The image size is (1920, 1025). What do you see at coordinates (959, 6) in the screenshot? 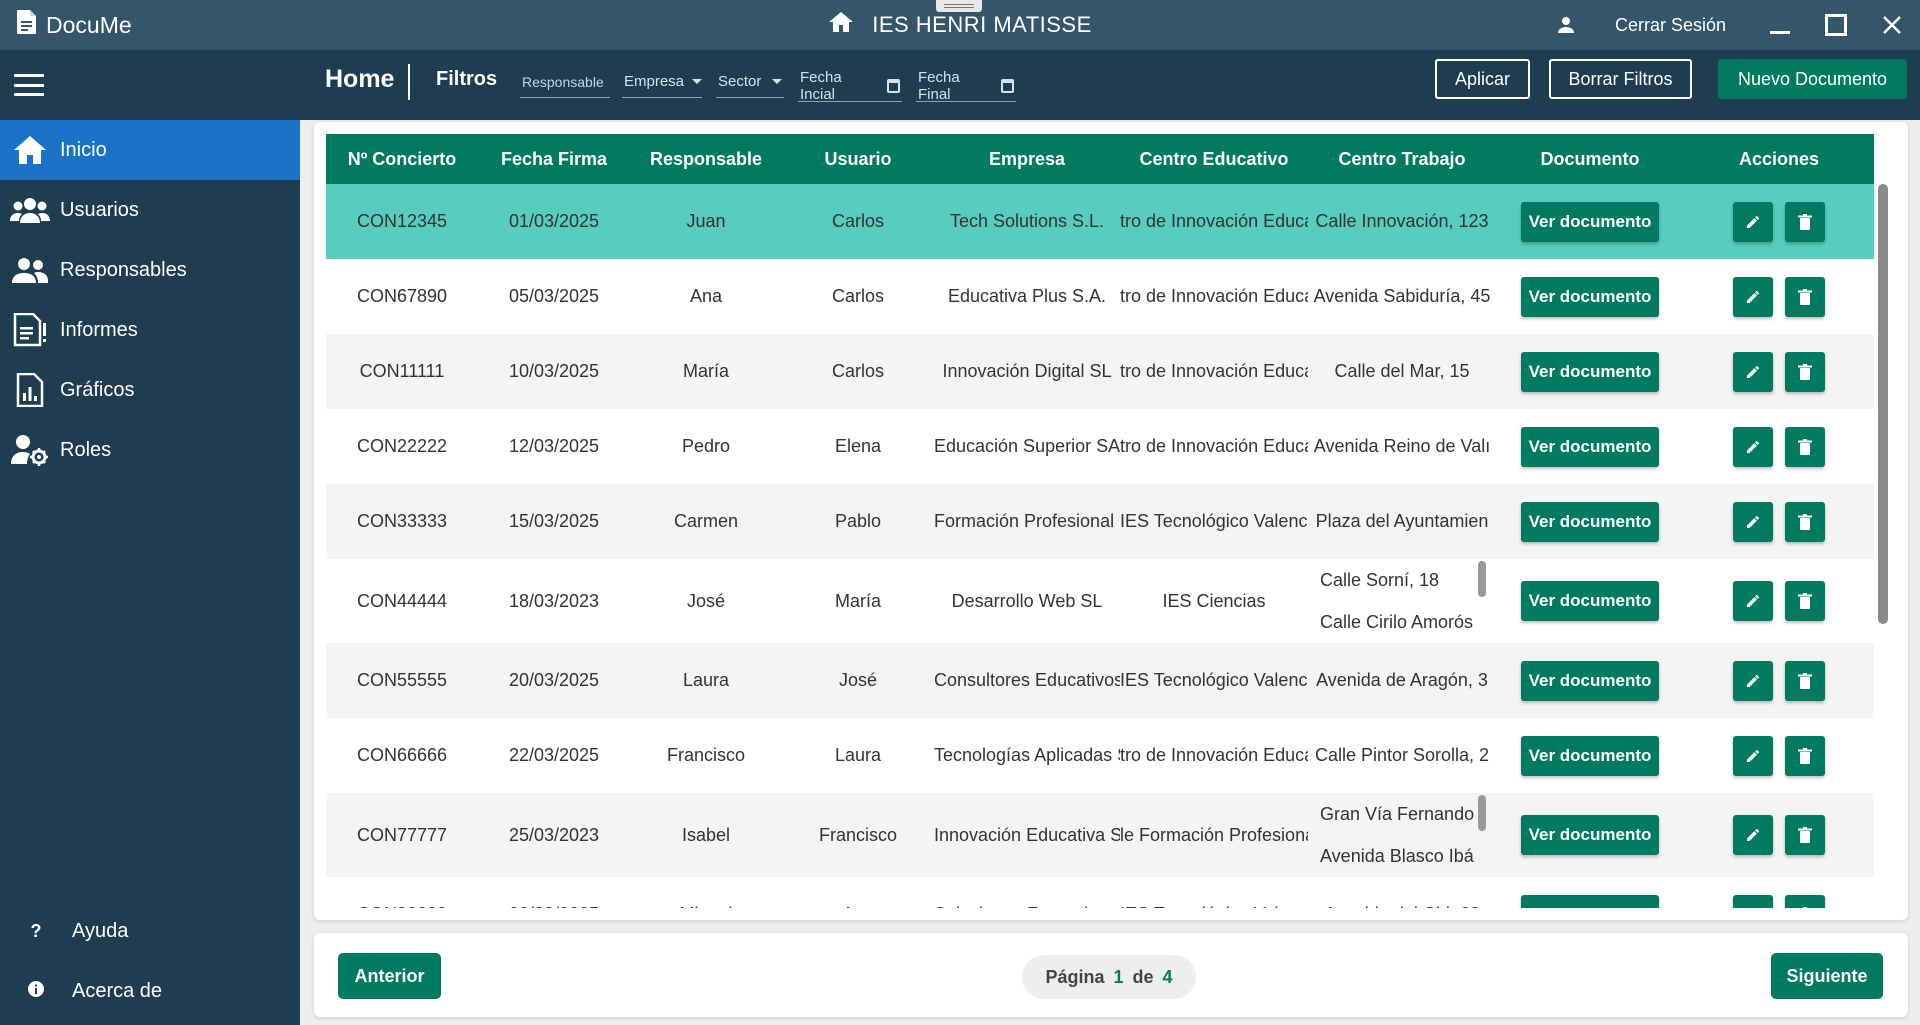
I see `drag-handle` at bounding box center [959, 6].